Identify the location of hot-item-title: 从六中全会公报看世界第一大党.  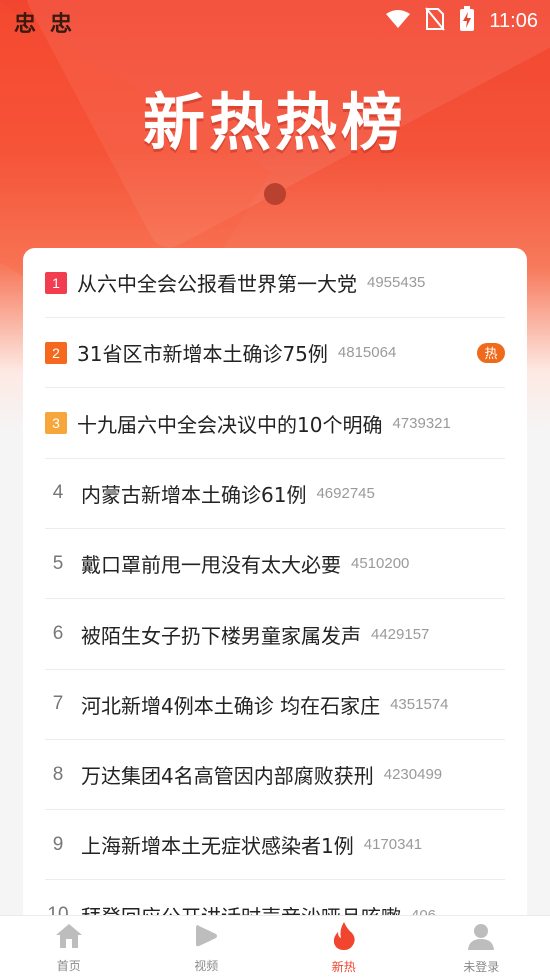
(217, 284).